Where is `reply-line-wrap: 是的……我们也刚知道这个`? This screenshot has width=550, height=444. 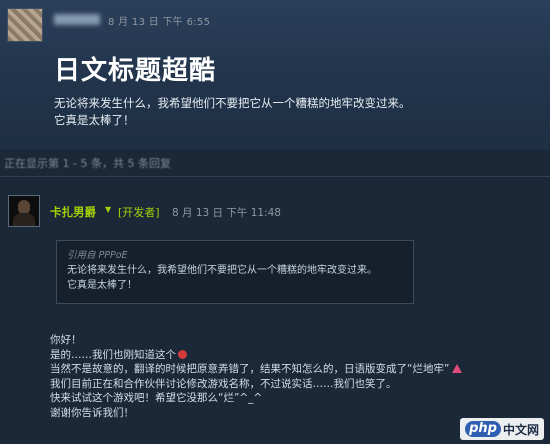 reply-line-wrap: 是的……我们也刚知道这个 is located at coordinates (285, 355).